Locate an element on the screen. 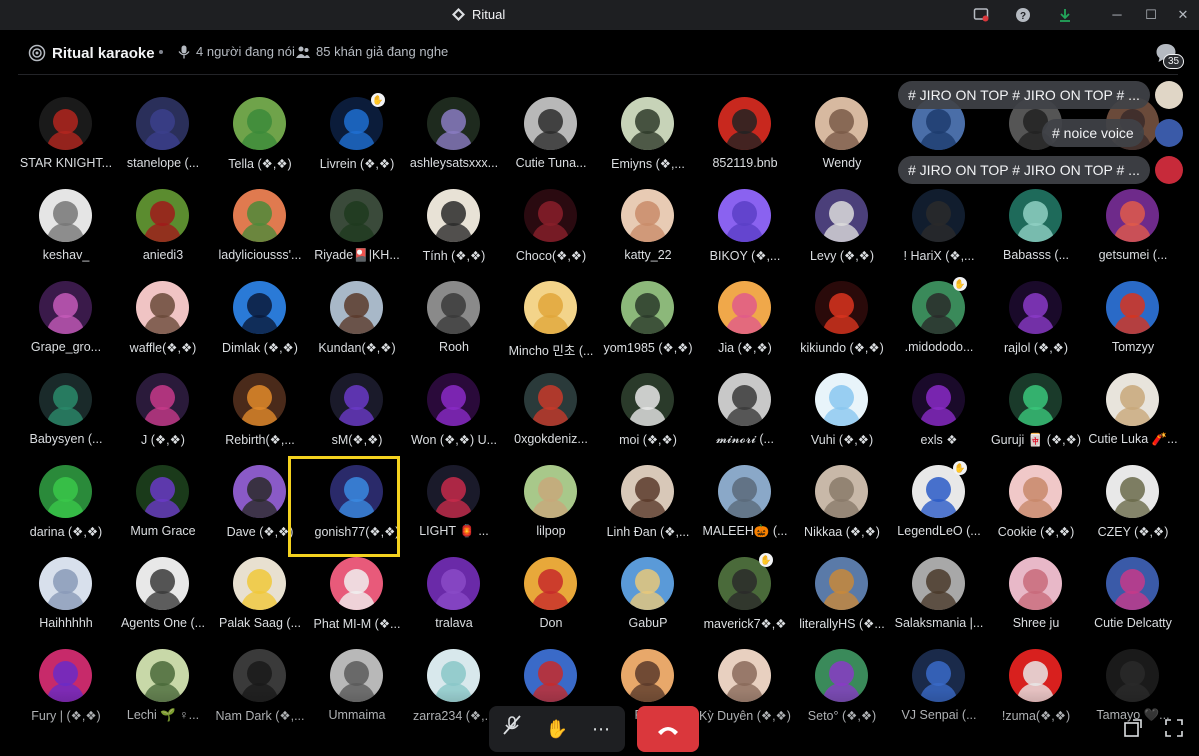 This screenshot has width=1199, height=756. participant-tile: yom1985 (❖,❖) is located at coordinates (648, 317).